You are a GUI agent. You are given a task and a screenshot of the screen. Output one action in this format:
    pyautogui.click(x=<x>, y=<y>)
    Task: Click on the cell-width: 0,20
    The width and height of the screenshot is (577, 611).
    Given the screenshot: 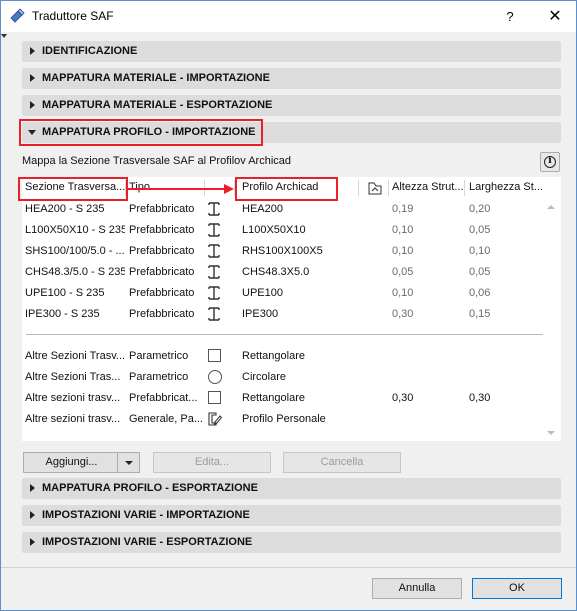 What is the action you would take?
    pyautogui.click(x=480, y=209)
    